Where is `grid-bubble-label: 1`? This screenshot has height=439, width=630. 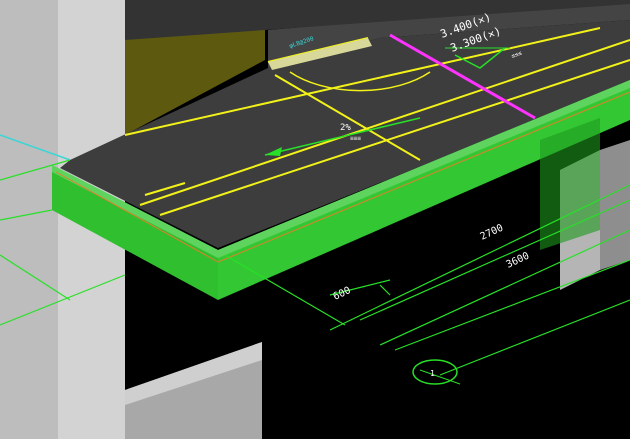
grid-bubble-label: 1 is located at coordinates (432, 373).